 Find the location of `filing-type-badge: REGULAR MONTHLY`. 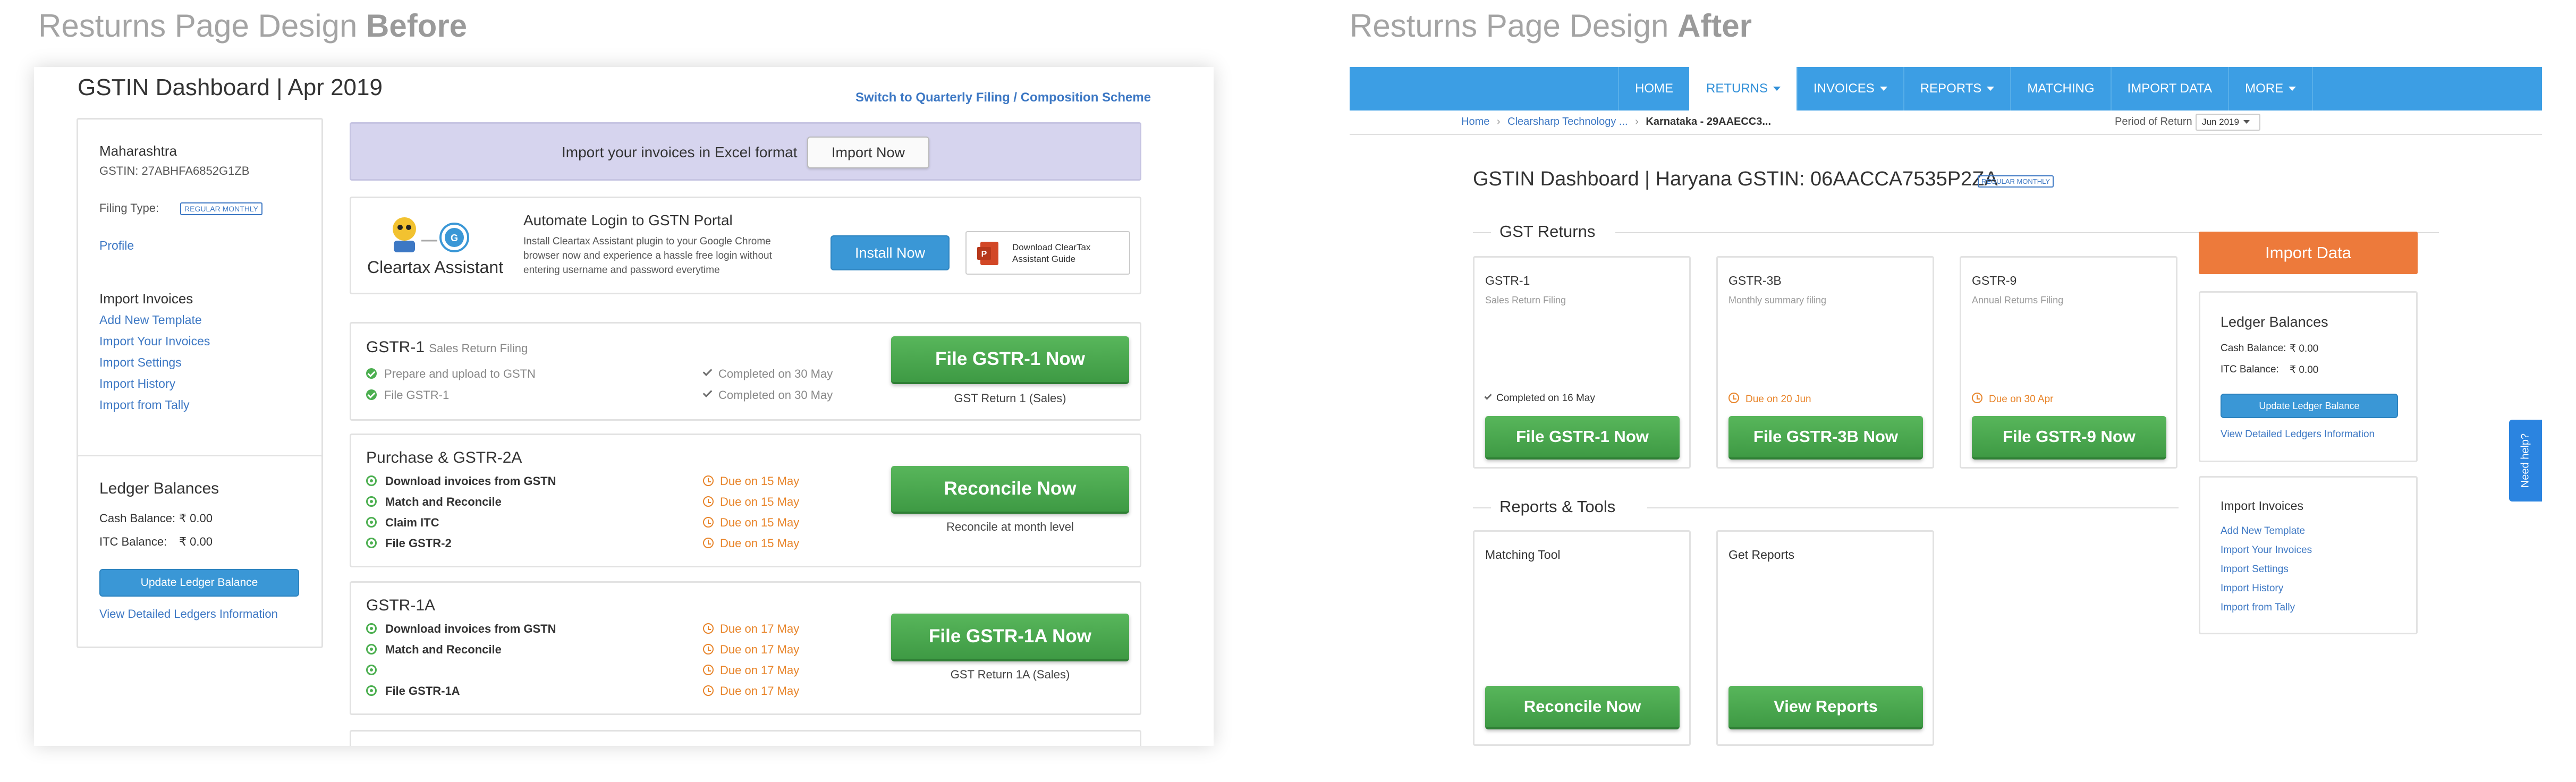

filing-type-badge: REGULAR MONTHLY is located at coordinates (221, 208).